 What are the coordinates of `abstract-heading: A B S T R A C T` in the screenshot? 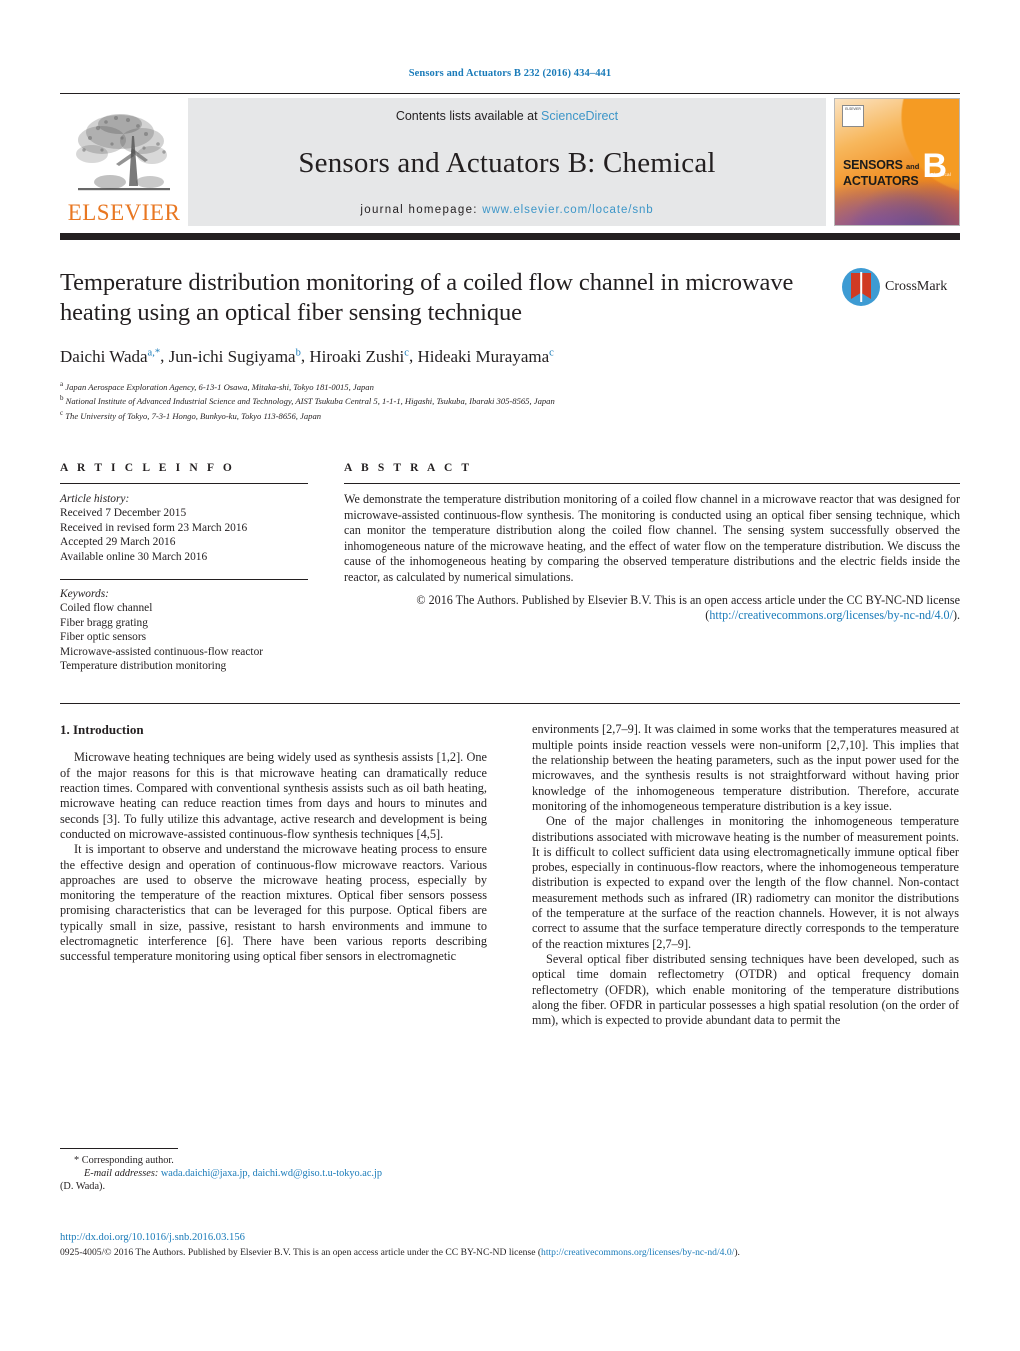 It's located at (408, 468).